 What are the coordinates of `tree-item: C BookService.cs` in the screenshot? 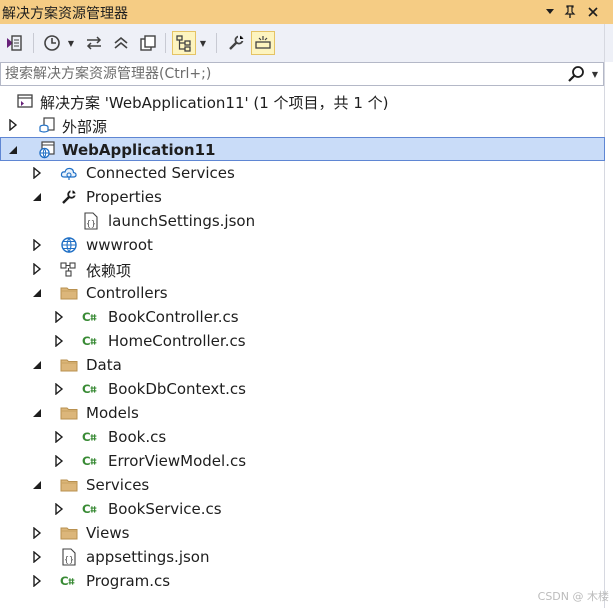 It's located at (302, 509).